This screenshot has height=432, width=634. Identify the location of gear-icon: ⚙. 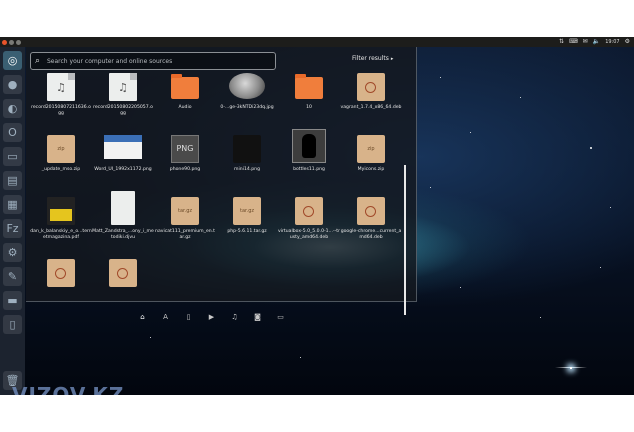
(627, 42).